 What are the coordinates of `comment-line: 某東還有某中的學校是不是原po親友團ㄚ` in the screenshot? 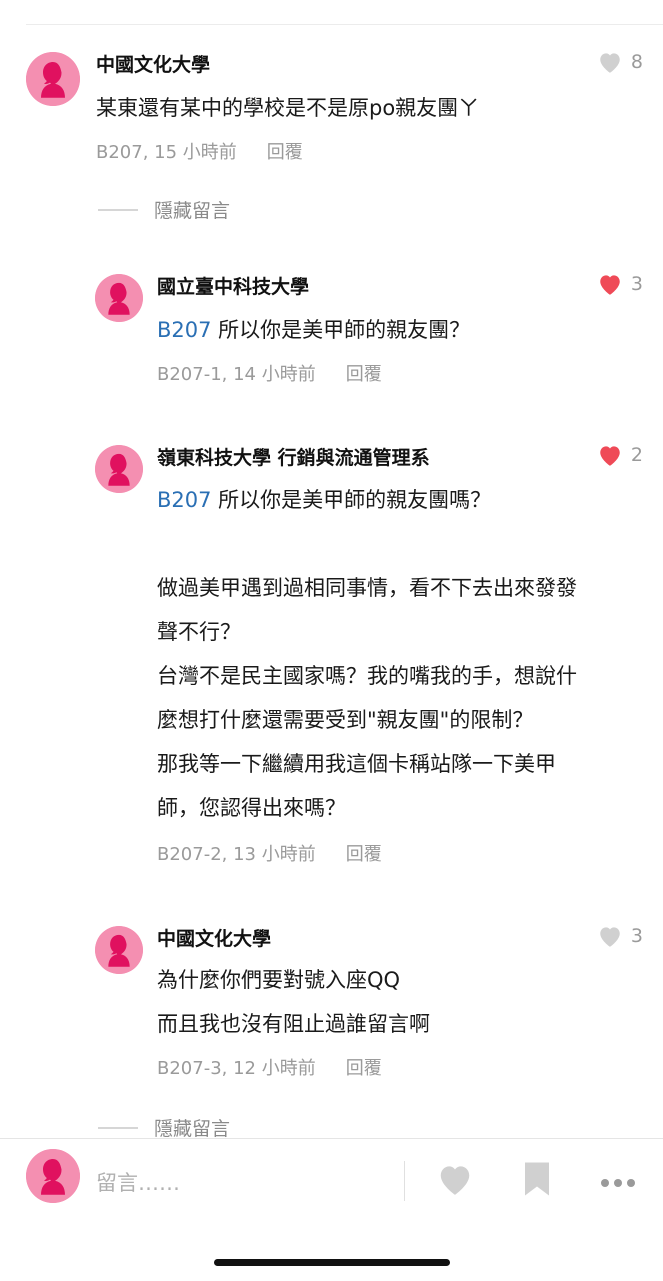 It's located at (288, 108).